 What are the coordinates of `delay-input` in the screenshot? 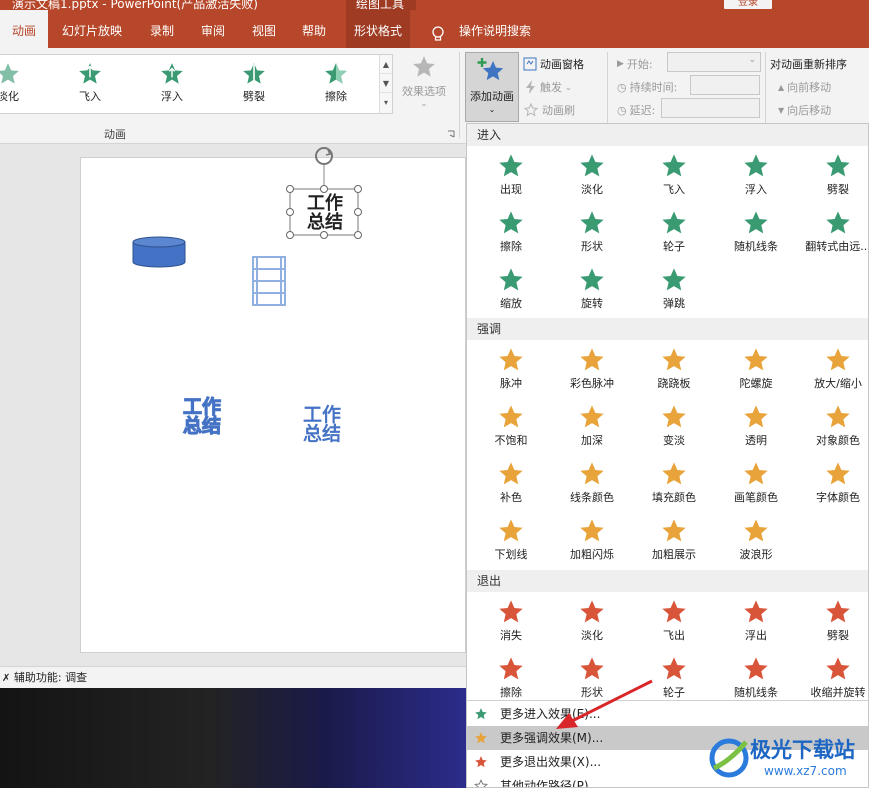 It's located at (710, 108).